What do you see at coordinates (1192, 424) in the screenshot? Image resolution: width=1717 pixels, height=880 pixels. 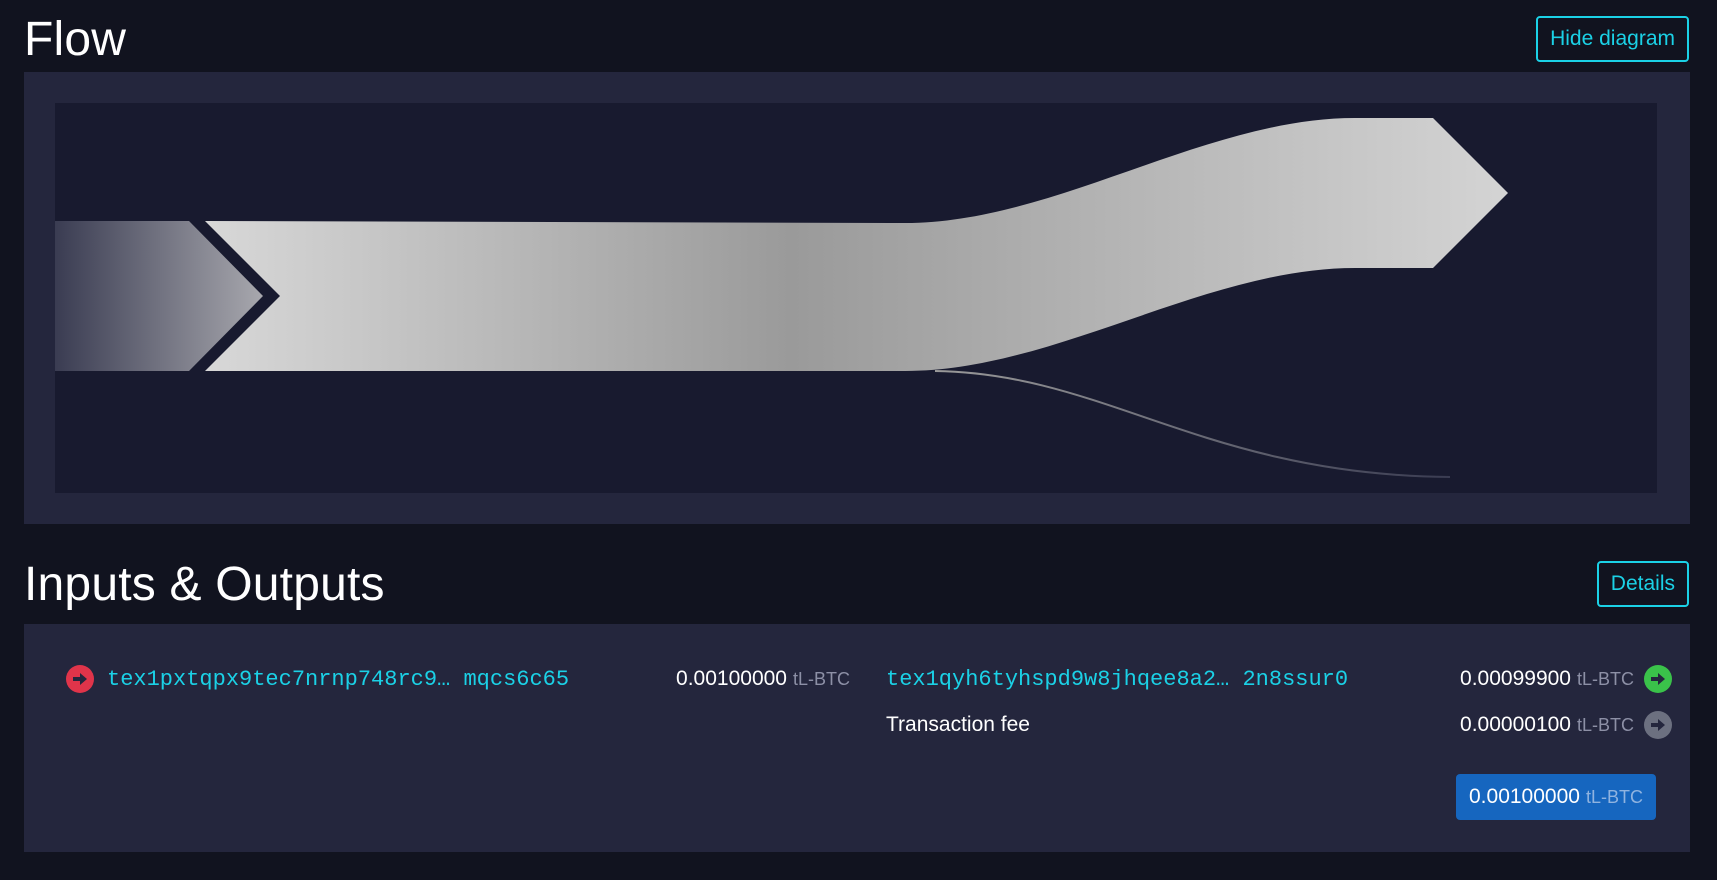 I see `flow-fee-band` at bounding box center [1192, 424].